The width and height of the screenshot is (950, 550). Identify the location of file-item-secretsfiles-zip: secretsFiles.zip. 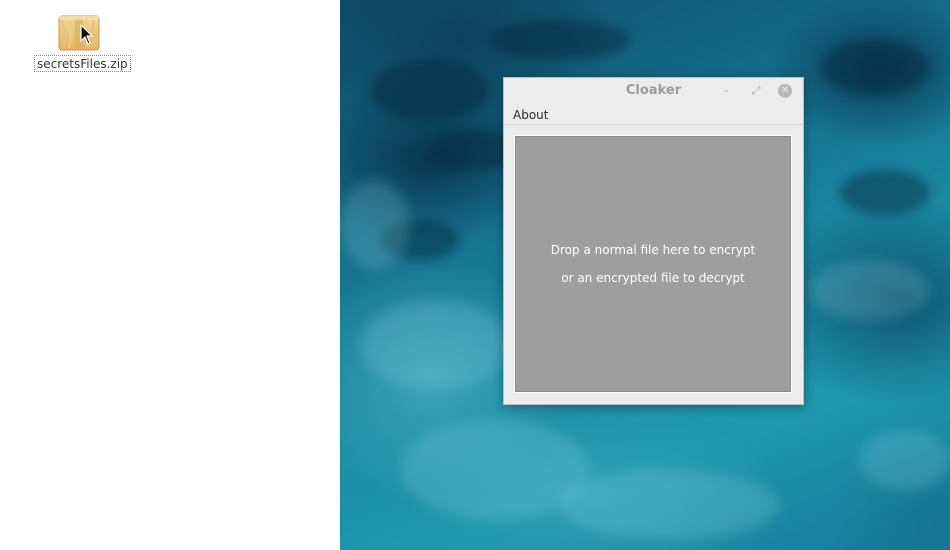
(82, 42).